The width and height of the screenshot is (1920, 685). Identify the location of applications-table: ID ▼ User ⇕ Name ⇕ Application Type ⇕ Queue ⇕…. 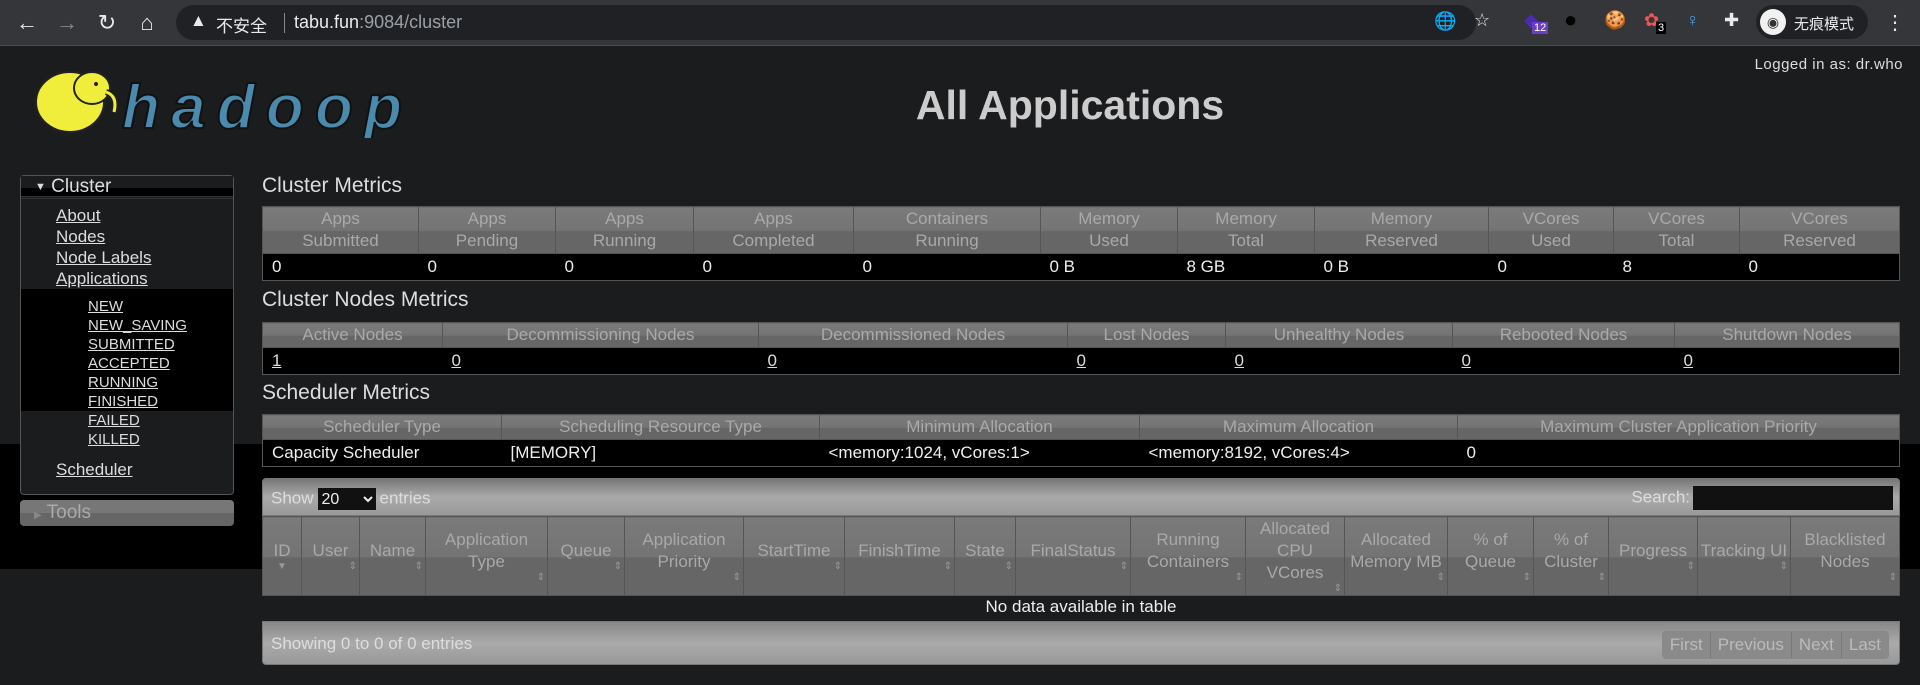
(1081, 556).